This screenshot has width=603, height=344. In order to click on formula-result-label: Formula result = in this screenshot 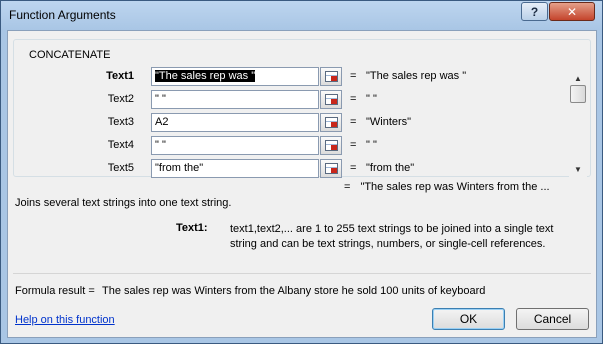, I will do `click(55, 291)`.